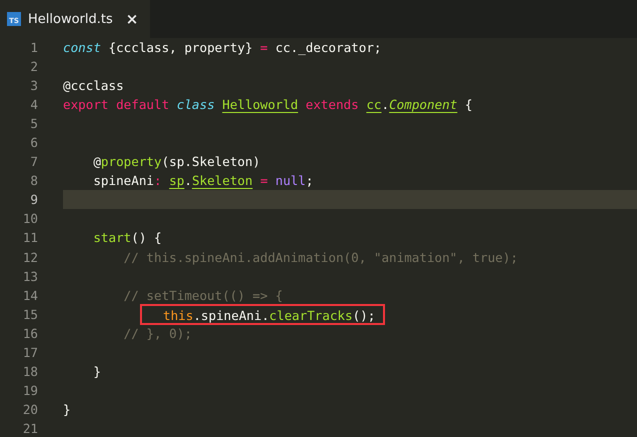 The width and height of the screenshot is (637, 437). Describe the element at coordinates (30, 277) in the screenshot. I see `line-number: 13` at that location.